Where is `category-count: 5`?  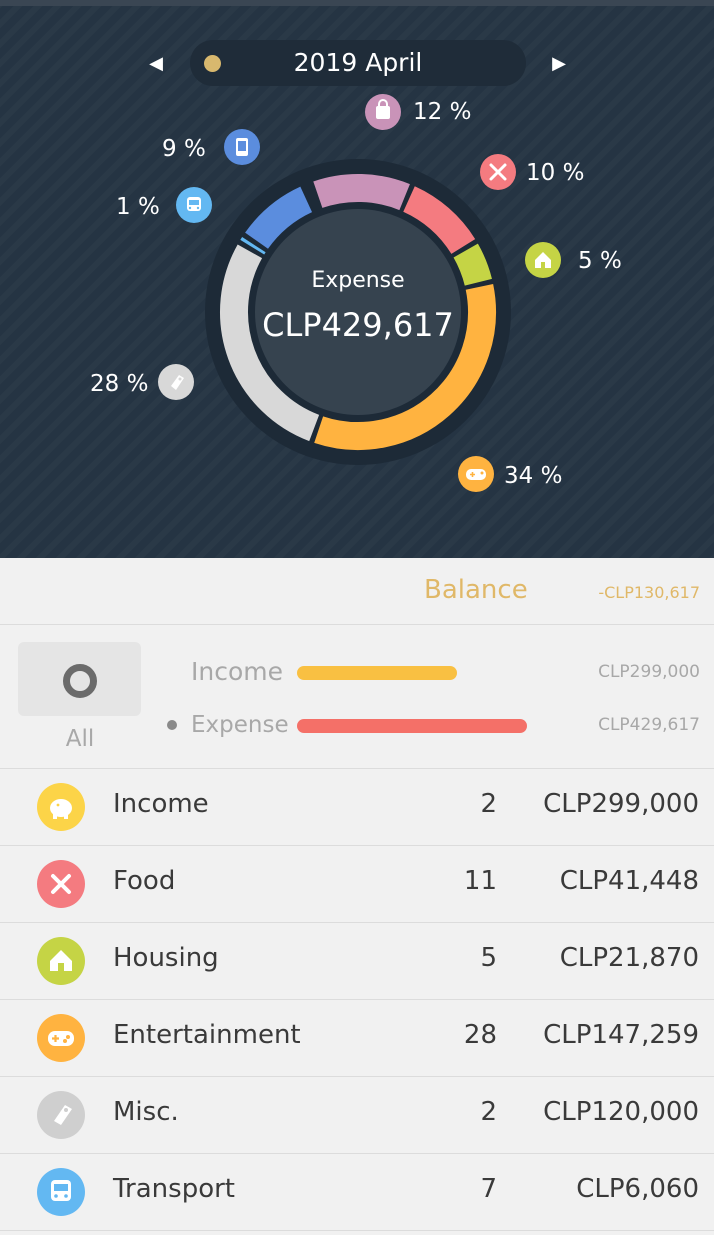 category-count: 5 is located at coordinates (488, 958).